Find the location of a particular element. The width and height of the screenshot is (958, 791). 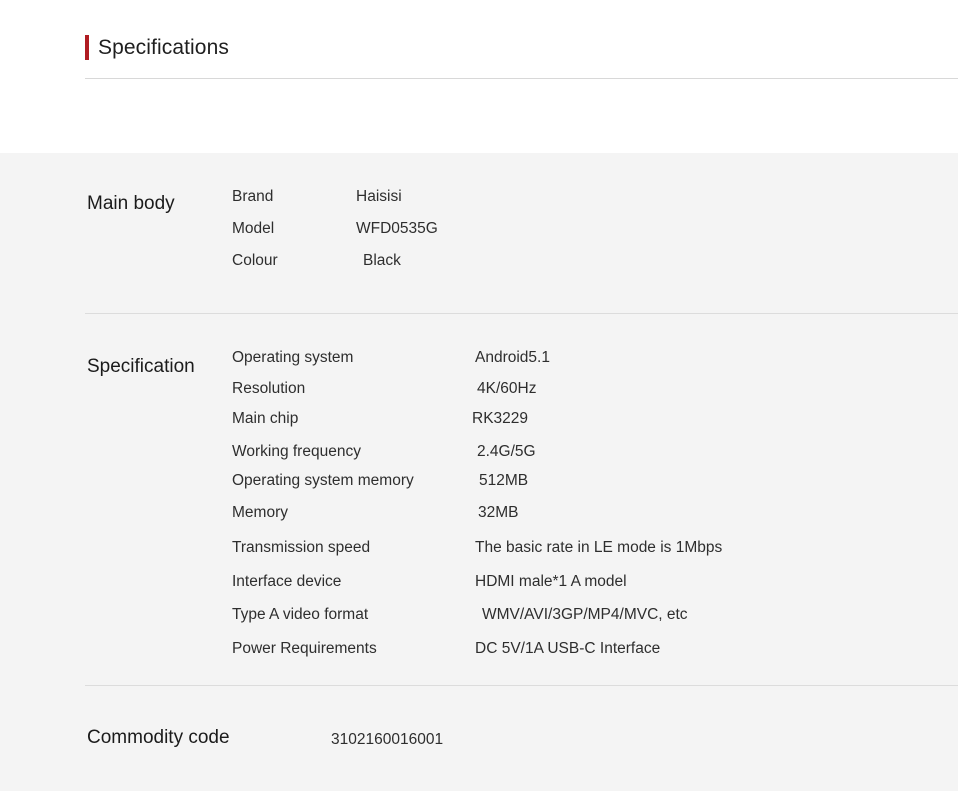

table-row: Operating system Android5.1 is located at coordinates (582, 358).